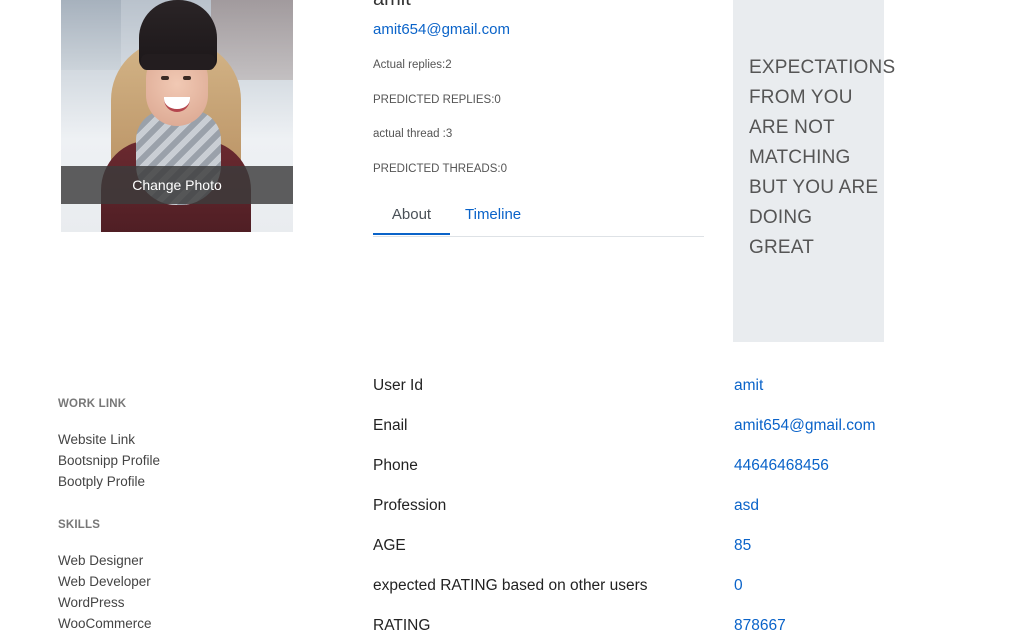 The image size is (1030, 640). Describe the element at coordinates (79, 525) in the screenshot. I see `skills-heading: SKILLS` at that location.